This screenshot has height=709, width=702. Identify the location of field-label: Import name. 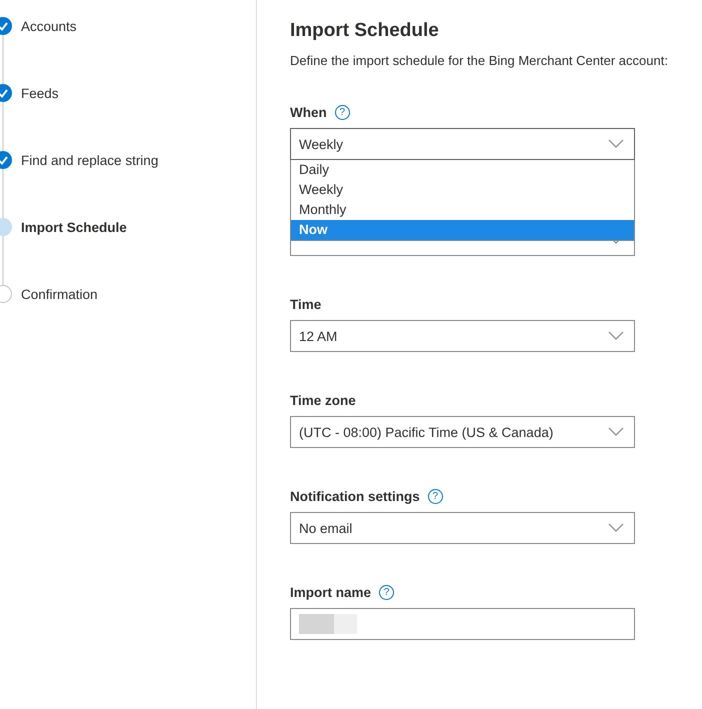
(331, 592).